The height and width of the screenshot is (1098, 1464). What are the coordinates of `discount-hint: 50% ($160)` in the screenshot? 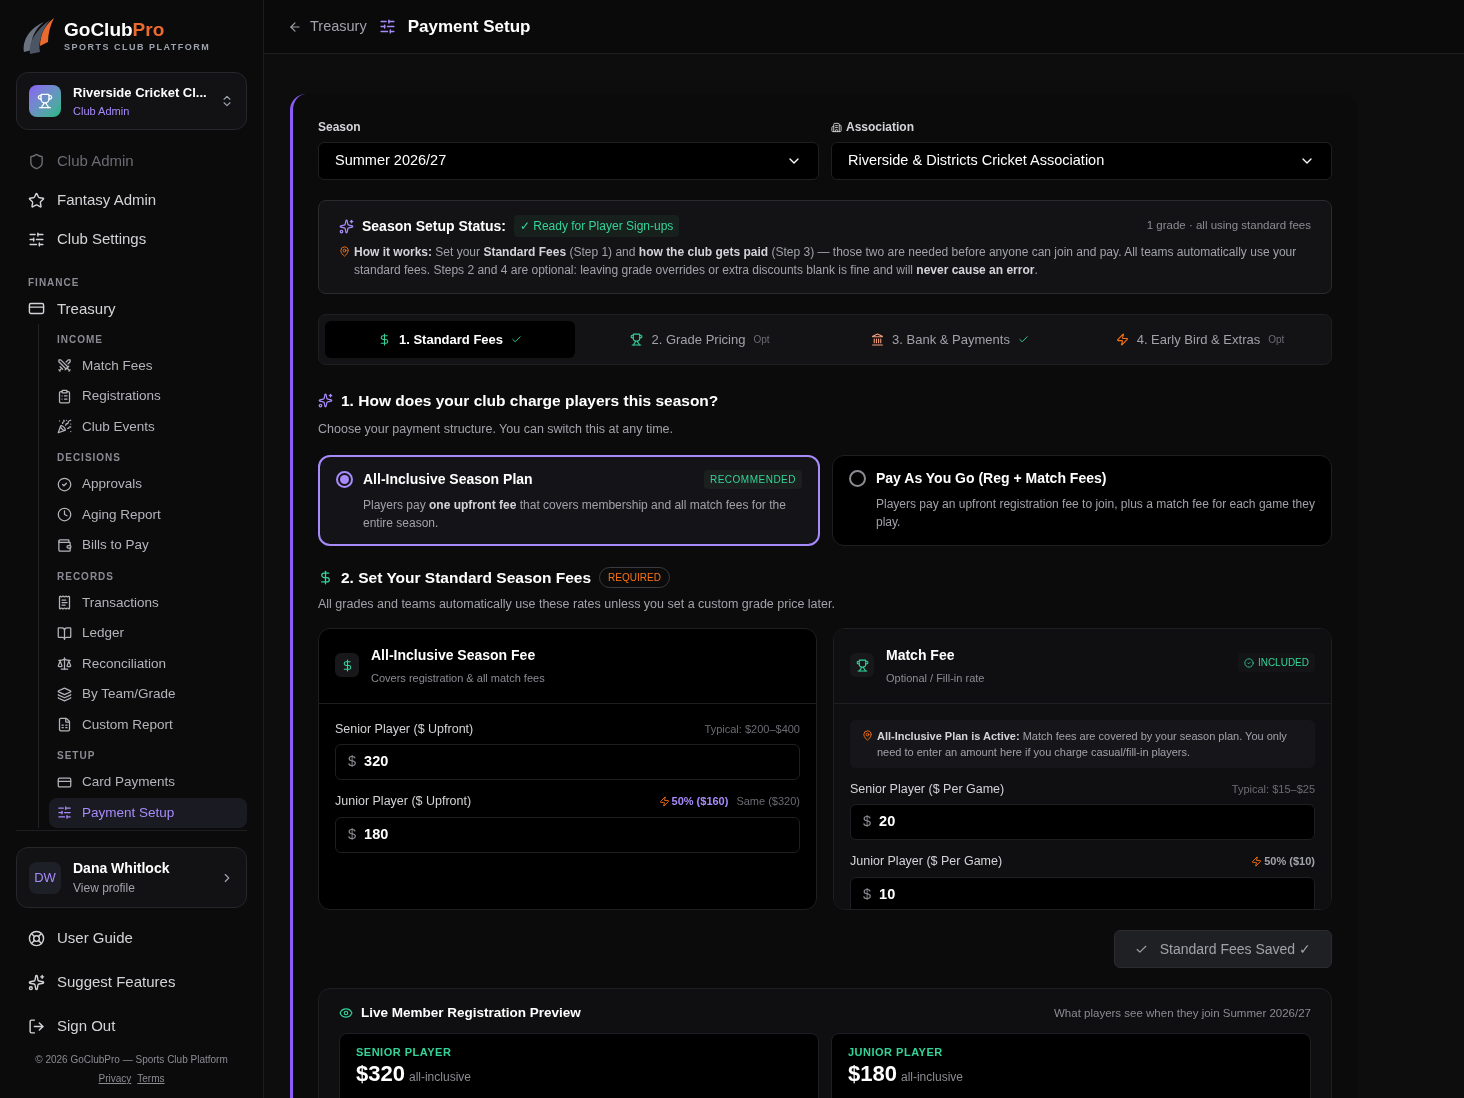 It's located at (693, 801).